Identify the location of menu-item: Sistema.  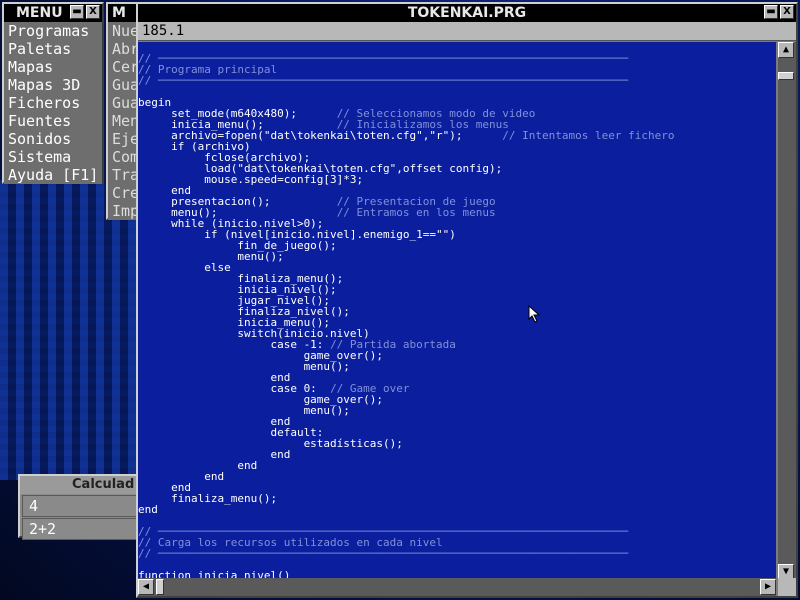
(53, 157).